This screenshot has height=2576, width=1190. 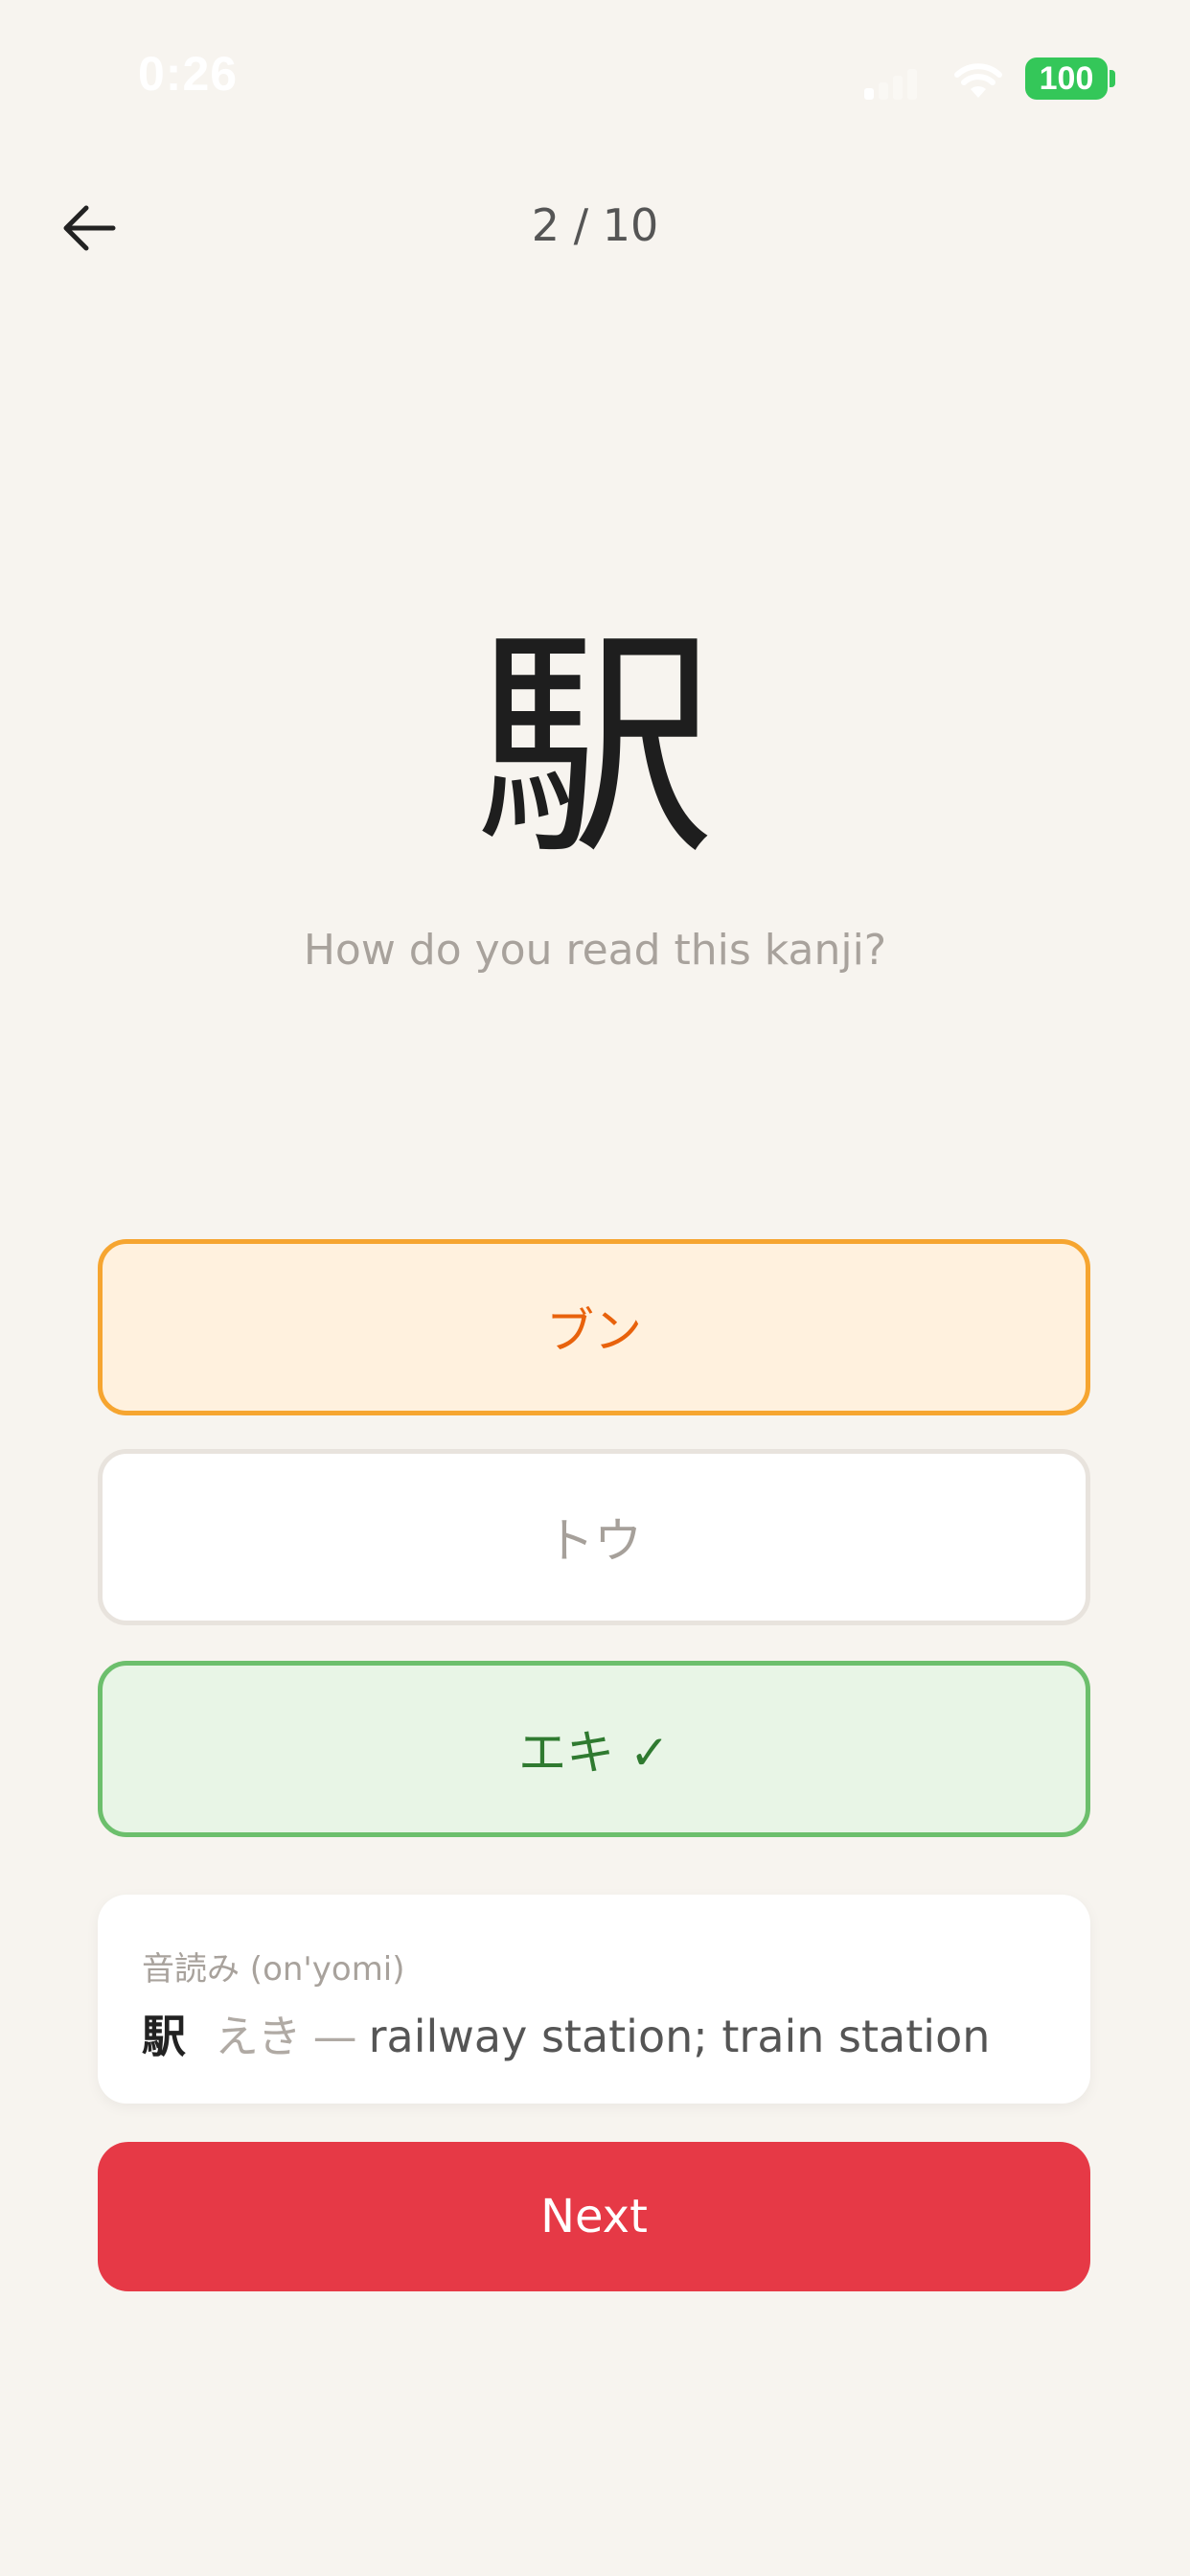 I want to click on answer-option-selected-wrong: ブン, so click(x=594, y=1327).